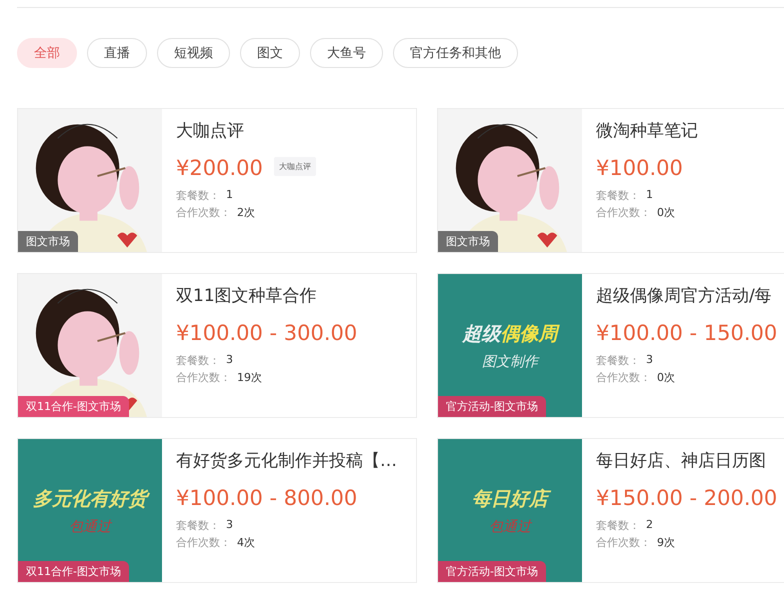 The width and height of the screenshot is (784, 591). I want to click on price: ¥150.00 - 200.00, so click(687, 498).